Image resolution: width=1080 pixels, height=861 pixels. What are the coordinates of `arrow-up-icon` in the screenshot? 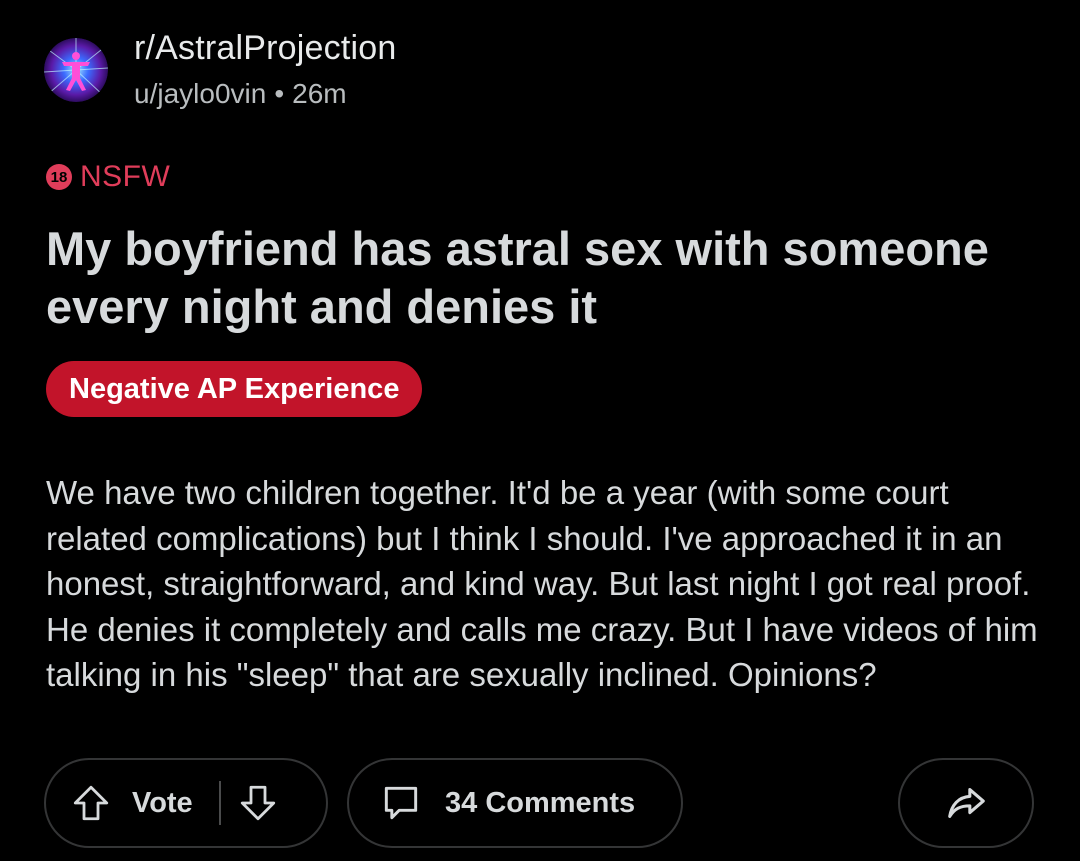 It's located at (91, 803).